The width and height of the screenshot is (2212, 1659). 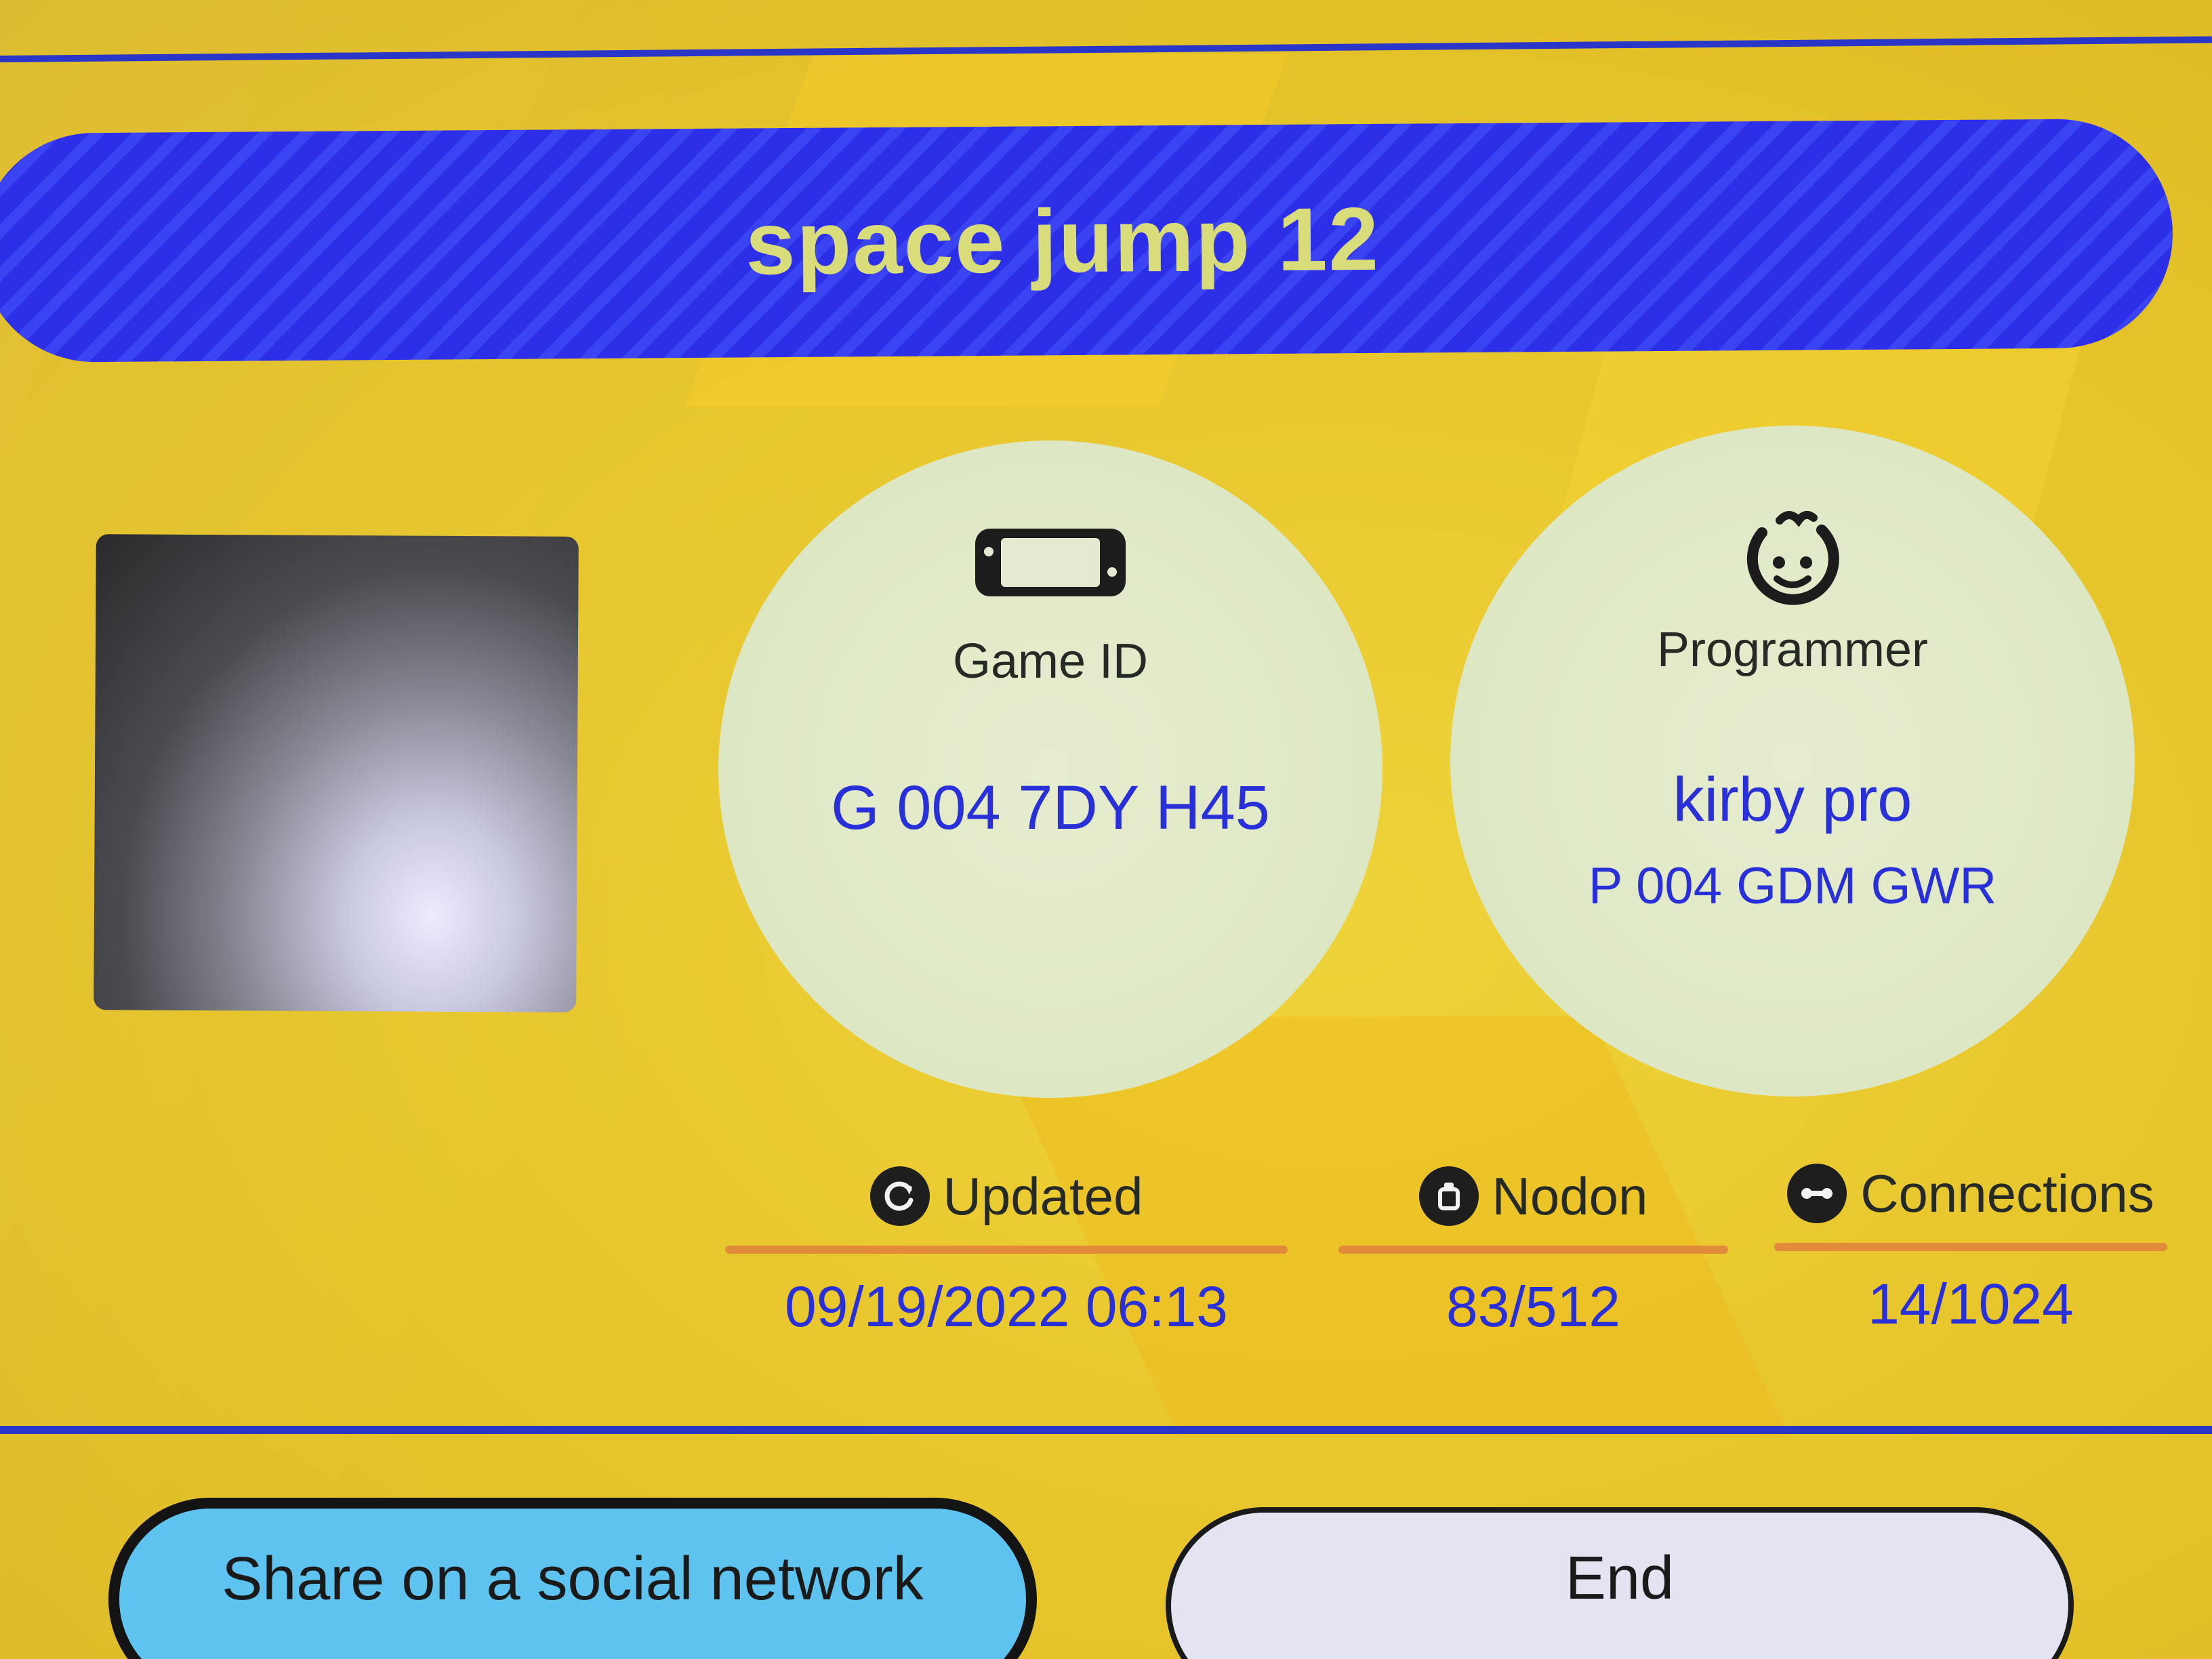 What do you see at coordinates (1792, 886) in the screenshot?
I see `programmer-id: P 004 GDM GWR` at bounding box center [1792, 886].